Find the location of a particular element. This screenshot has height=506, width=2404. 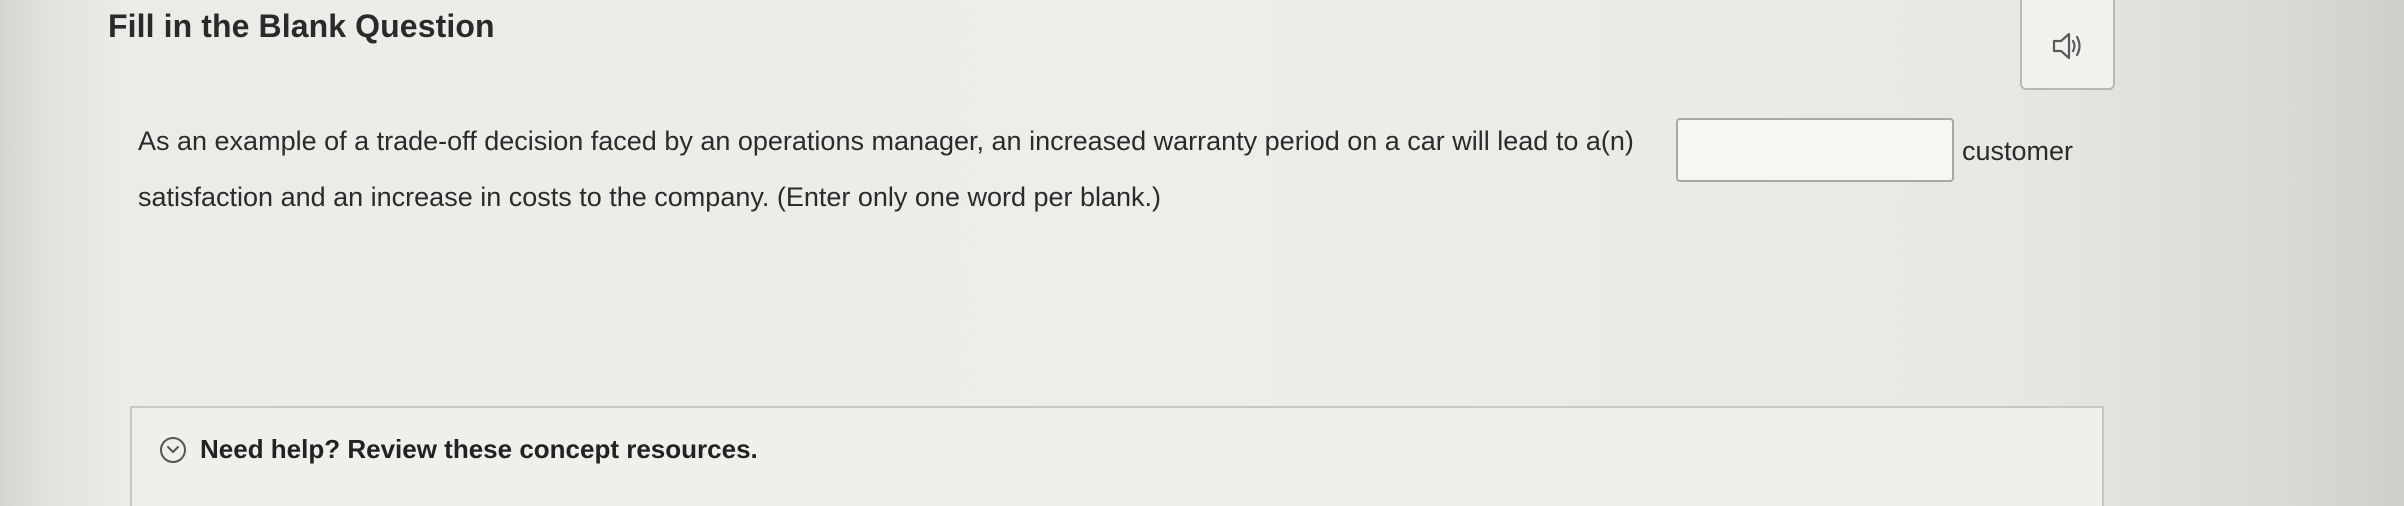

speaker-icon is located at coordinates (2066, 46).